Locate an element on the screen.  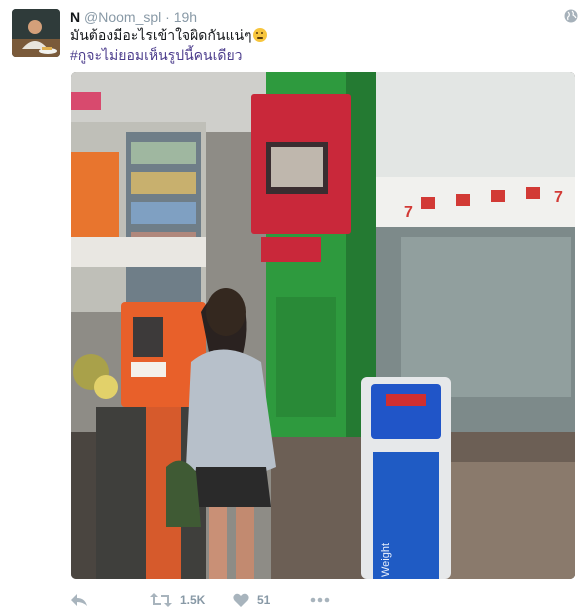
more-dots-icon is located at coordinates (320, 600).